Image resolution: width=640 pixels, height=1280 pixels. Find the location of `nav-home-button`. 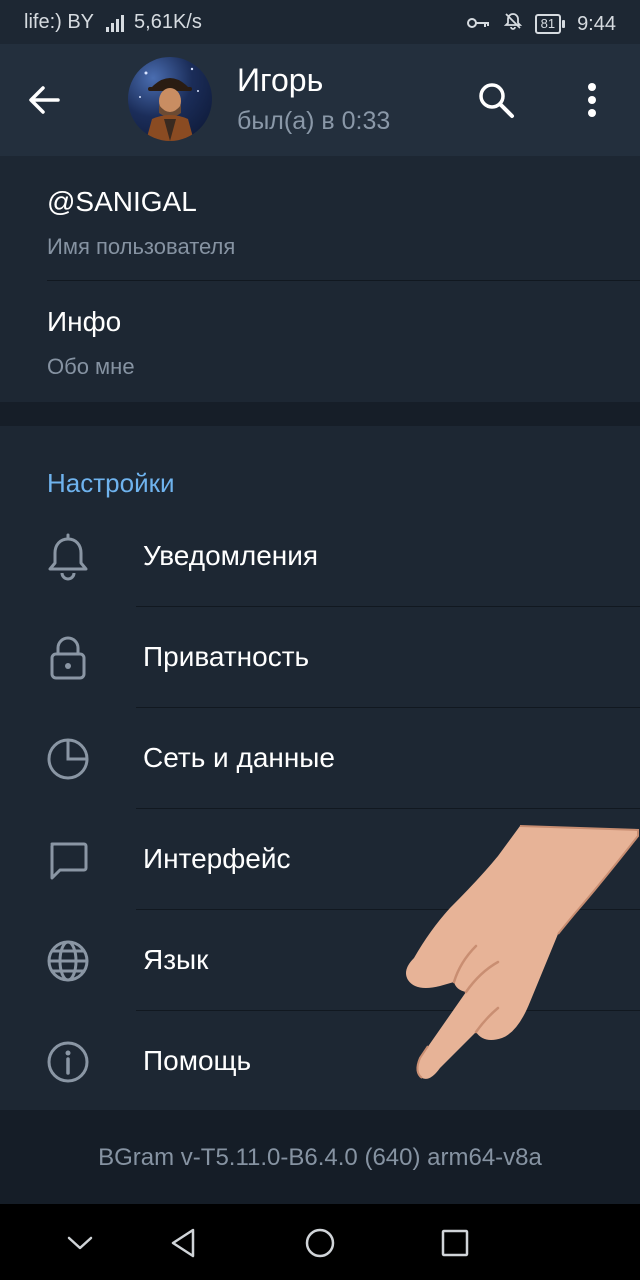

nav-home-button is located at coordinates (320, 1243).